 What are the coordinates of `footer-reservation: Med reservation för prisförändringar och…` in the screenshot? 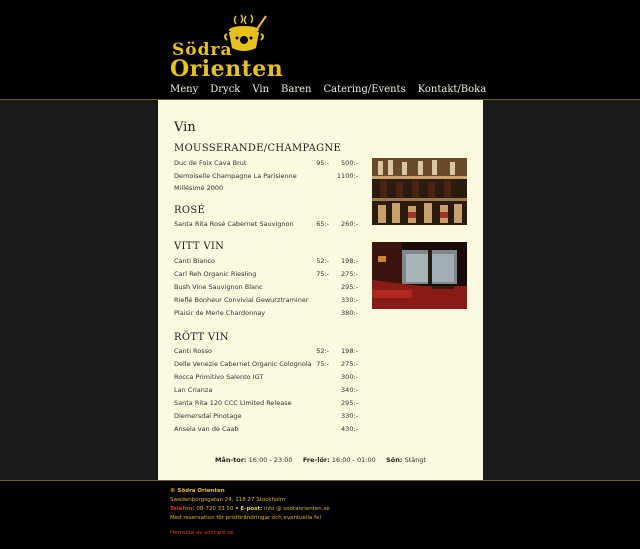 It's located at (246, 518).